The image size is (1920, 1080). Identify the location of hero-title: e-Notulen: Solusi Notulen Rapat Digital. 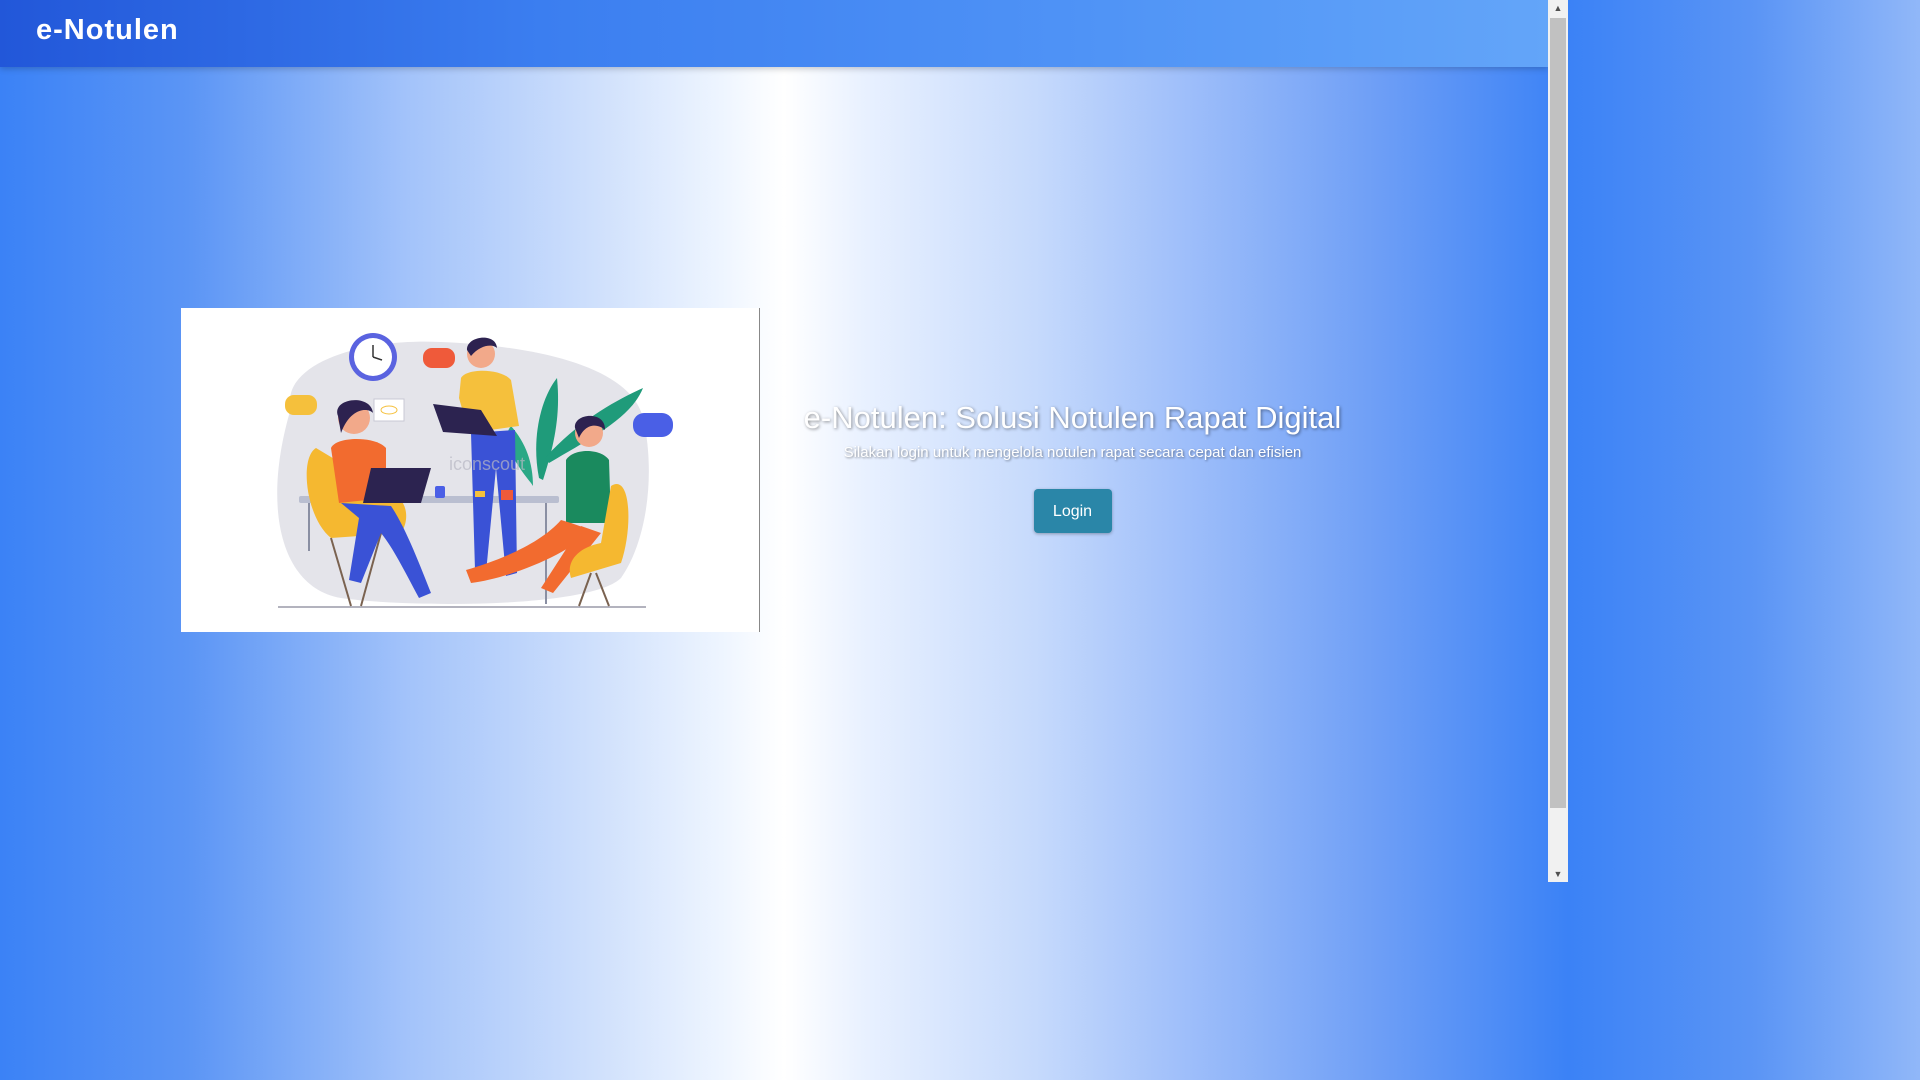
(1072, 417).